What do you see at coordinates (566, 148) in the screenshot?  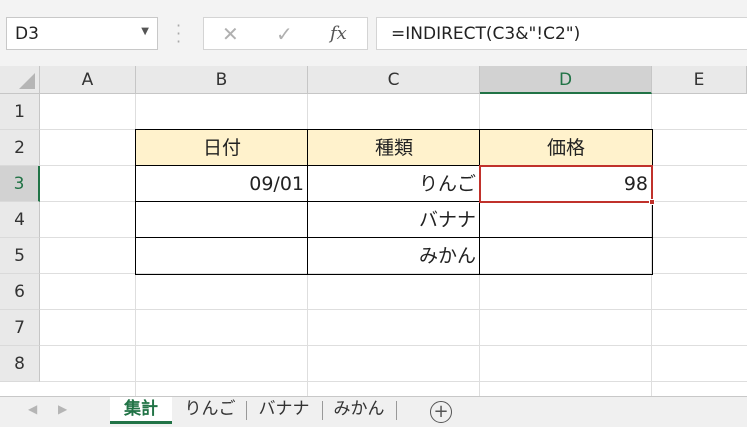 I see `cell-d2: 価格` at bounding box center [566, 148].